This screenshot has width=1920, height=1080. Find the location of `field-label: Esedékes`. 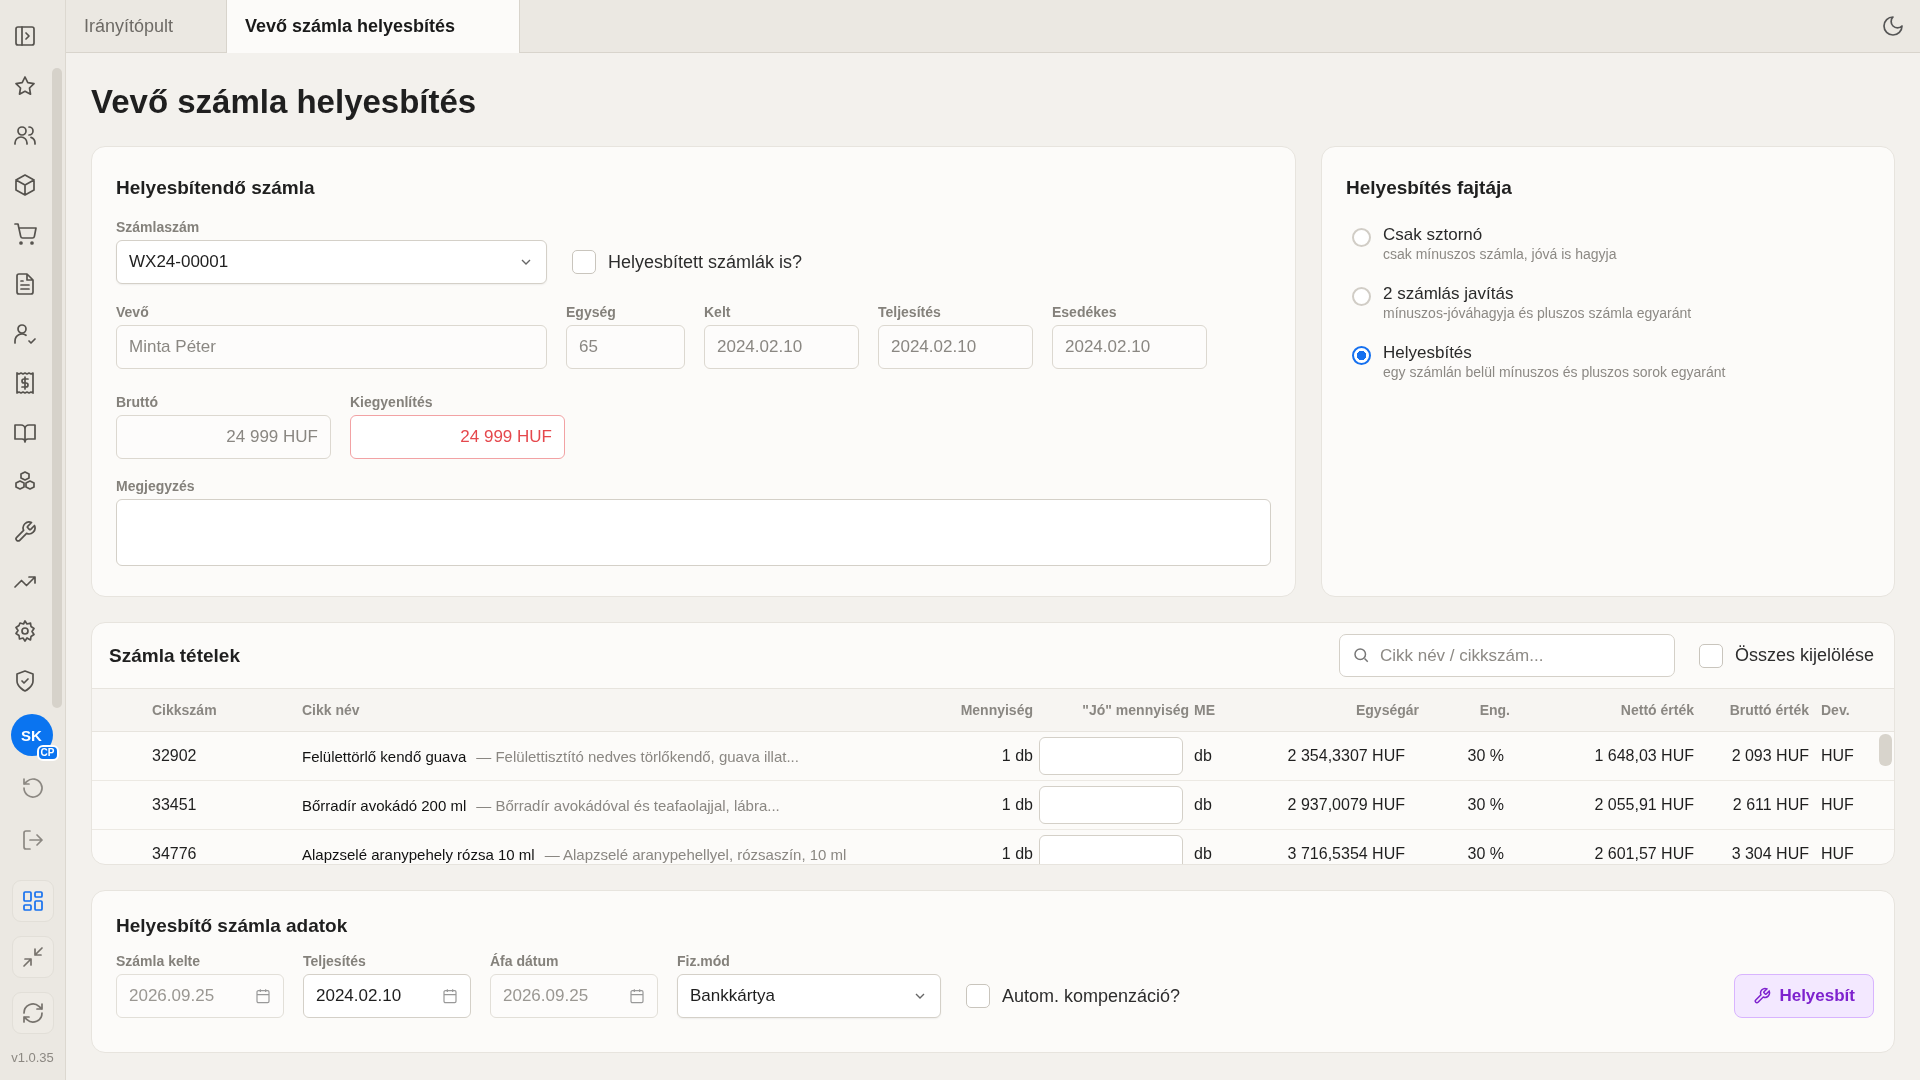

field-label: Esedékes is located at coordinates (1085, 312).